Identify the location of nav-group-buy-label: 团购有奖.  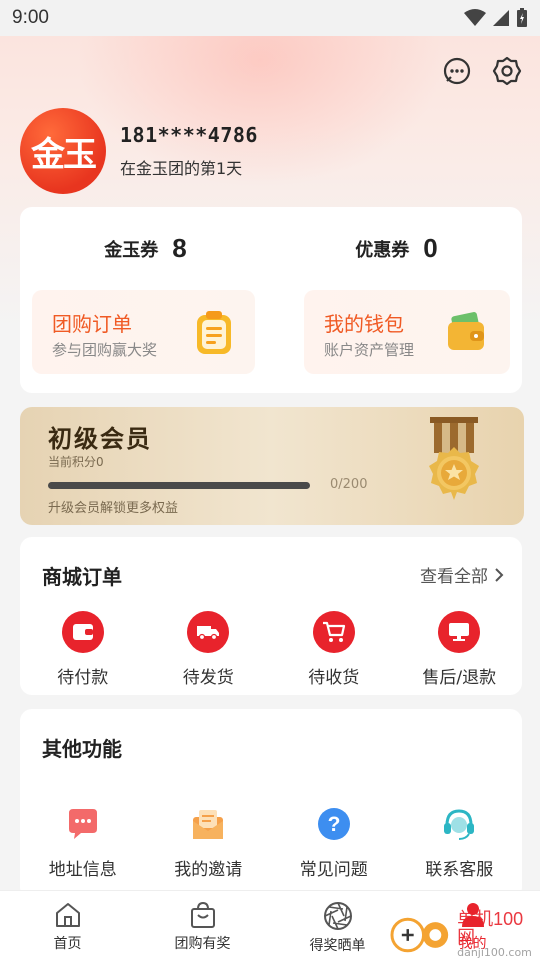
(202, 944).